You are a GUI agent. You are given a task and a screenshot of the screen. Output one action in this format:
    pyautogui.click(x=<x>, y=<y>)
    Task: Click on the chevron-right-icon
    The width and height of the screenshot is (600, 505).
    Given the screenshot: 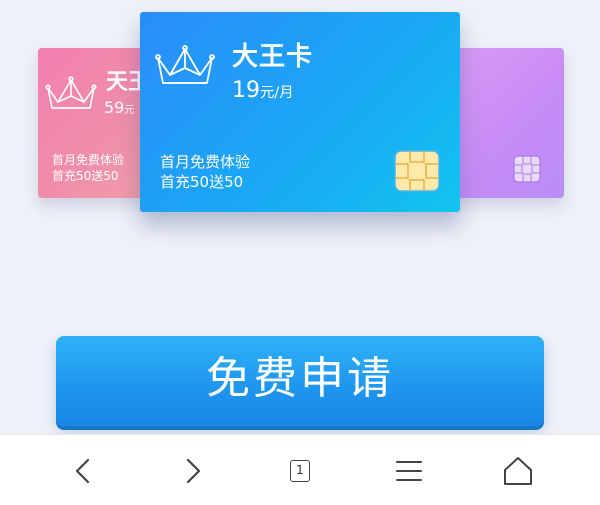 What is the action you would take?
    pyautogui.click(x=192, y=471)
    